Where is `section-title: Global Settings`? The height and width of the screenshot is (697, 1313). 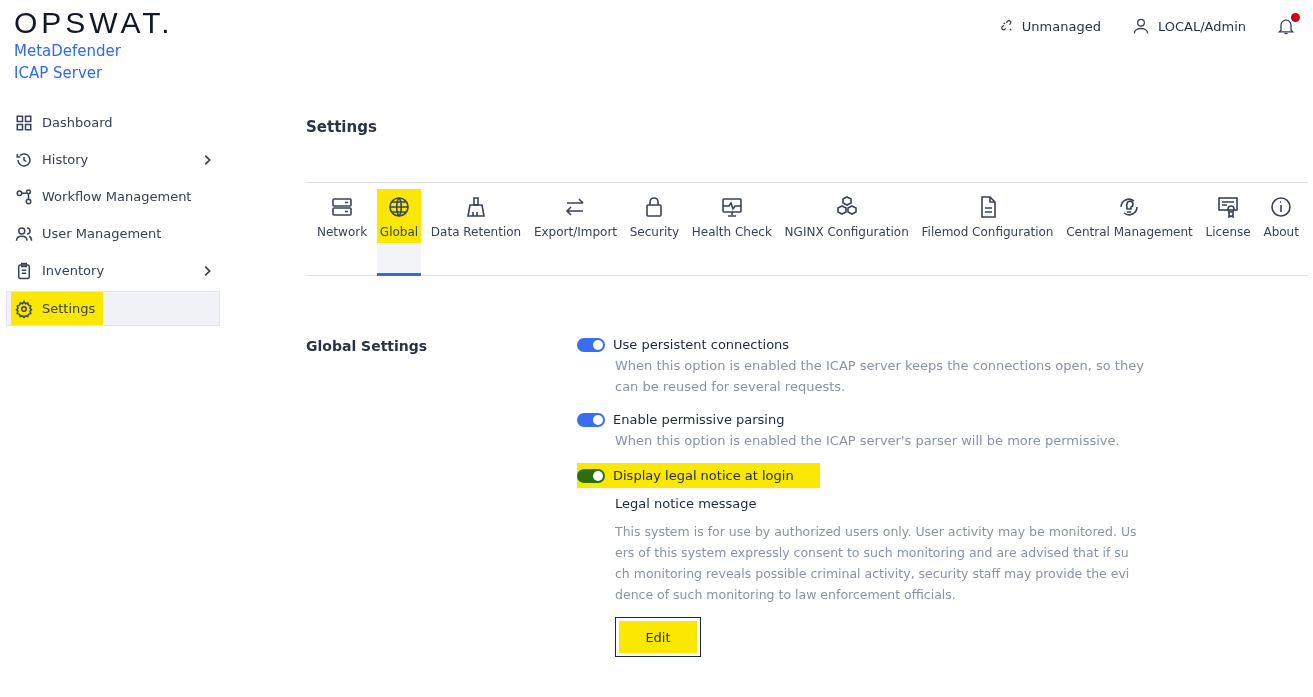
section-title: Global Settings is located at coordinates (367, 347).